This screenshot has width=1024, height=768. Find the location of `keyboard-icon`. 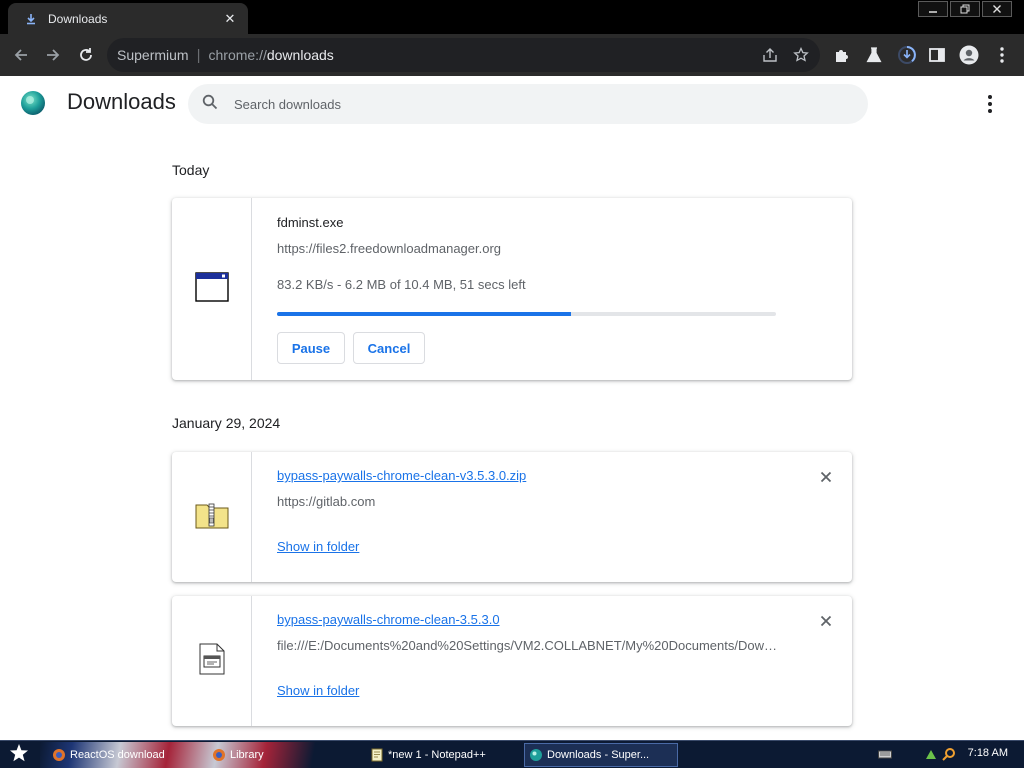

keyboard-icon is located at coordinates (885, 754).